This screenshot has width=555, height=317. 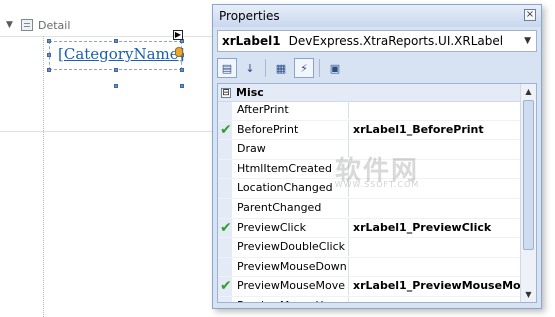 I want to click on scroll-down-icon: ▼, so click(x=528, y=294).